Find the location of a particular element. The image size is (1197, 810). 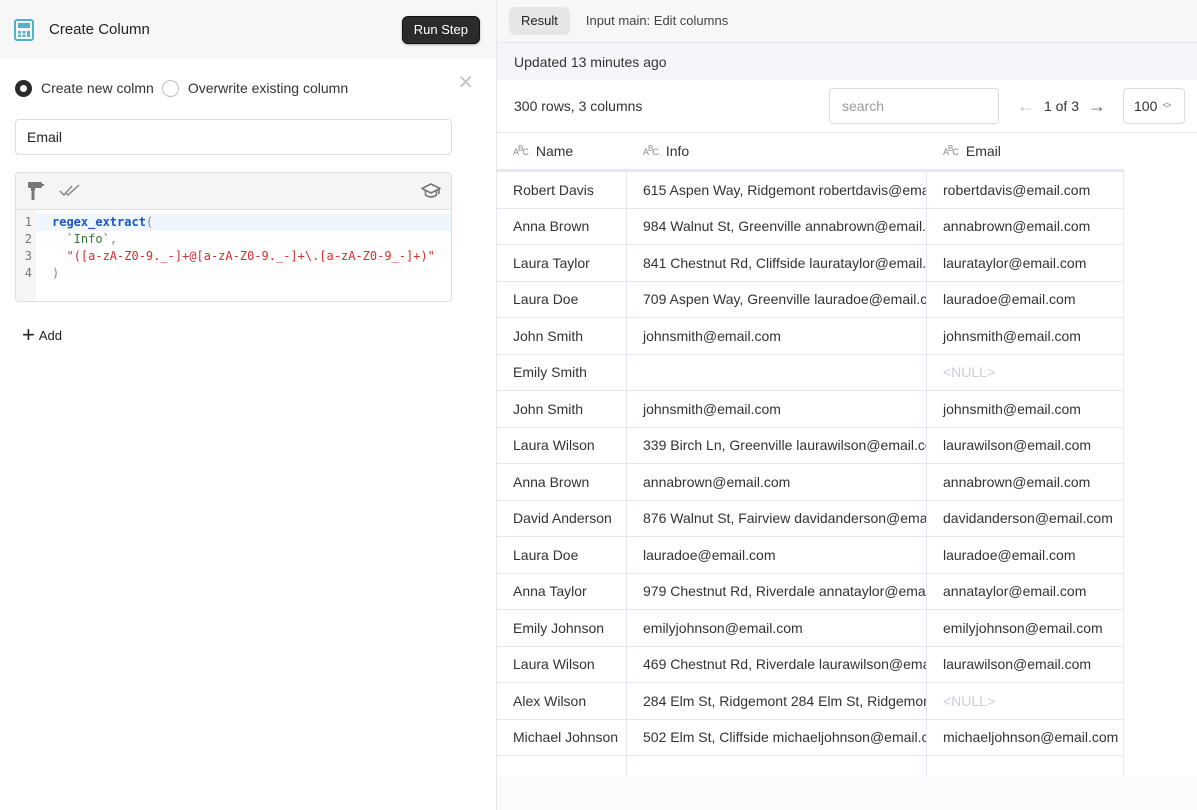

result-tabs: Result Input main: Edit columns is located at coordinates (847, 21).